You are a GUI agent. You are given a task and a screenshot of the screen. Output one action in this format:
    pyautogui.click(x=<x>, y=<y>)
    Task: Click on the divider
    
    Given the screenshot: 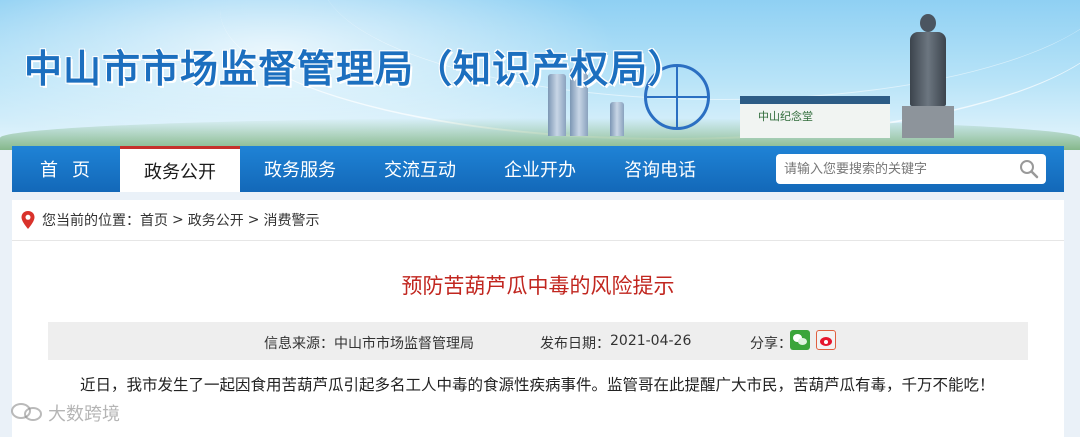 What is the action you would take?
    pyautogui.click(x=538, y=240)
    